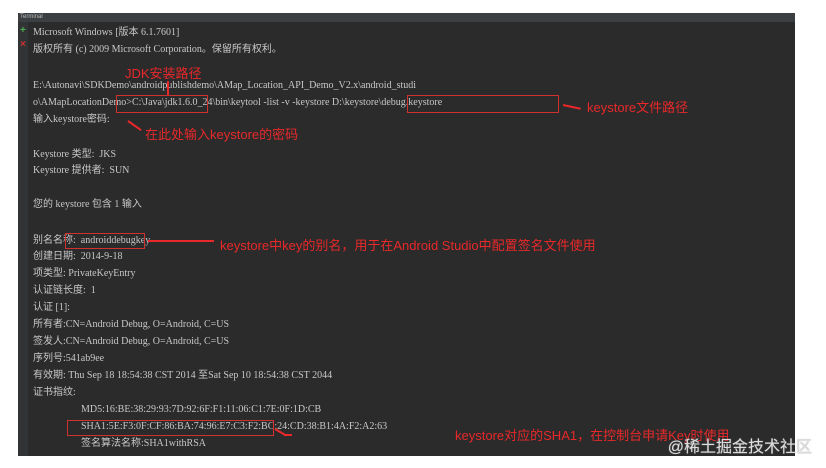 Image resolution: width=826 pixels, height=468 pixels. Describe the element at coordinates (51, 307) in the screenshot. I see `terminal-line: 认证 [1]:` at that location.